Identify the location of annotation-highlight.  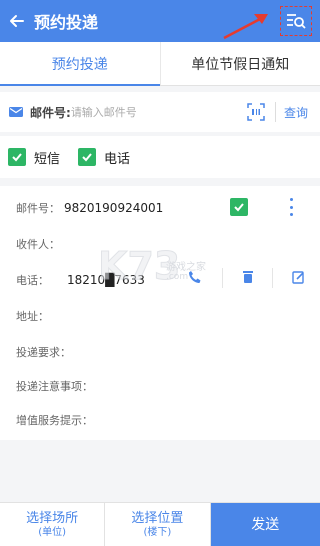
(296, 21).